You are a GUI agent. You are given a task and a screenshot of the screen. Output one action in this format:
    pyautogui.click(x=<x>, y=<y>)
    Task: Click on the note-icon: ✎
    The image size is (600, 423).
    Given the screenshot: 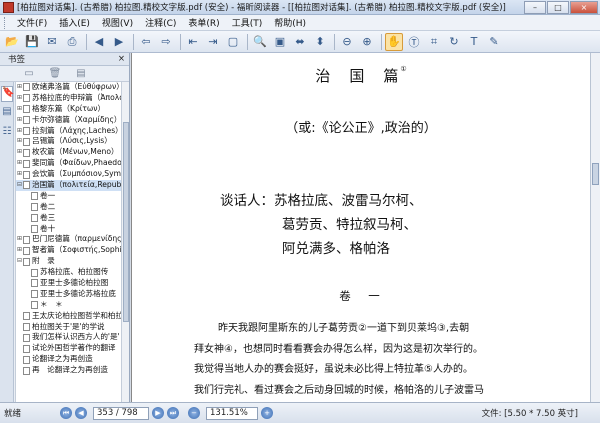 What is the action you would take?
    pyautogui.click(x=494, y=42)
    